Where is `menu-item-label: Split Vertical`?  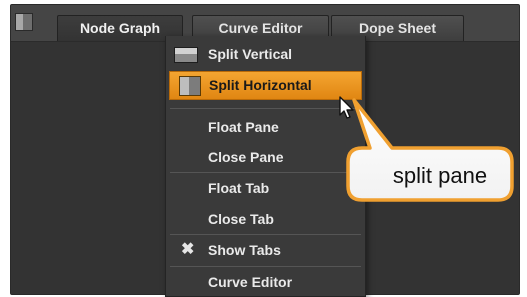
menu-item-label: Split Vertical is located at coordinates (250, 54).